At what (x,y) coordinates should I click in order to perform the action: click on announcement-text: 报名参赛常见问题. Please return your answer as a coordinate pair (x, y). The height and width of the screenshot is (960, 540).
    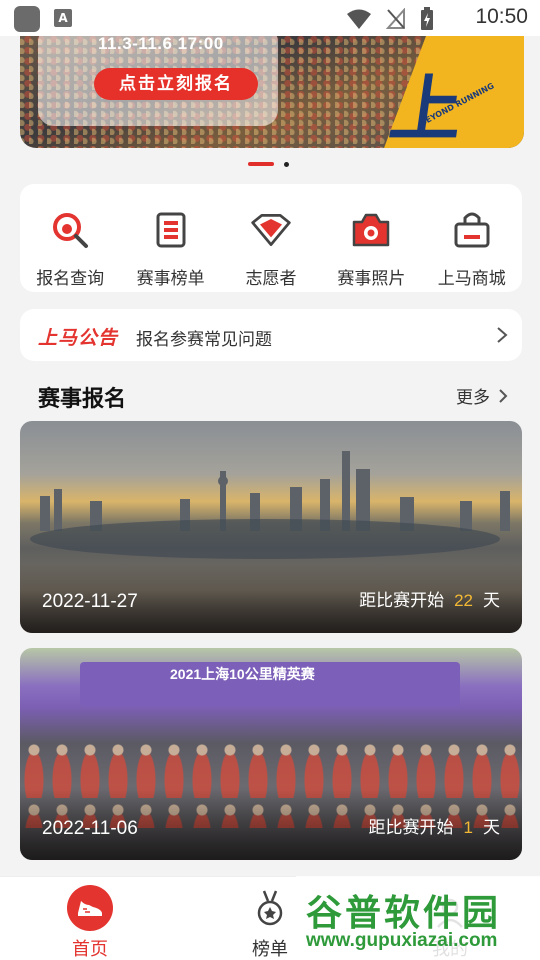
    Looking at the image, I should click on (204, 340).